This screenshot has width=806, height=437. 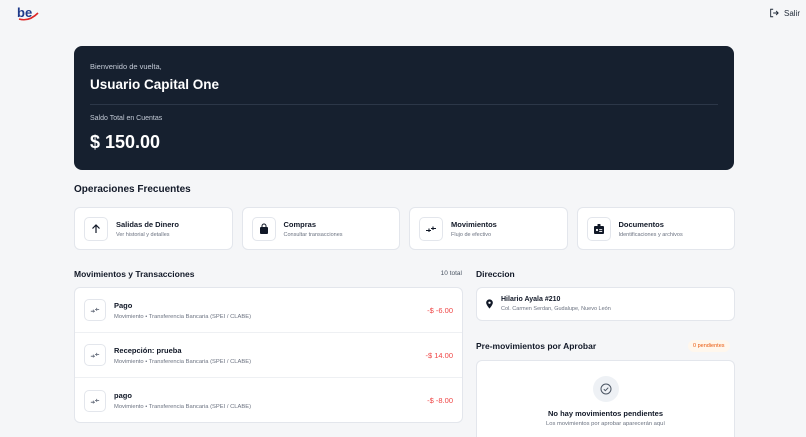 What do you see at coordinates (300, 224) in the screenshot?
I see `op-title: Compras` at bounding box center [300, 224].